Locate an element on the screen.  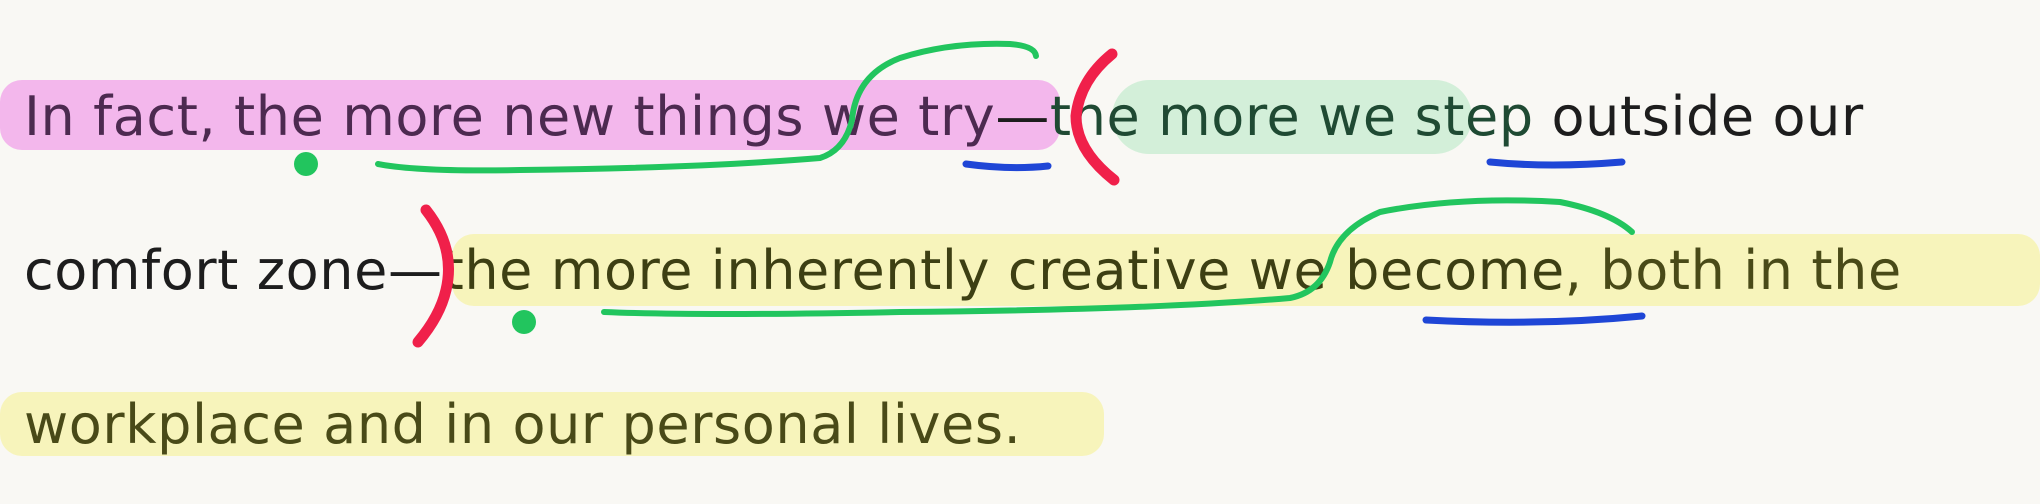
blue-underline-step is located at coordinates (1556, 163).